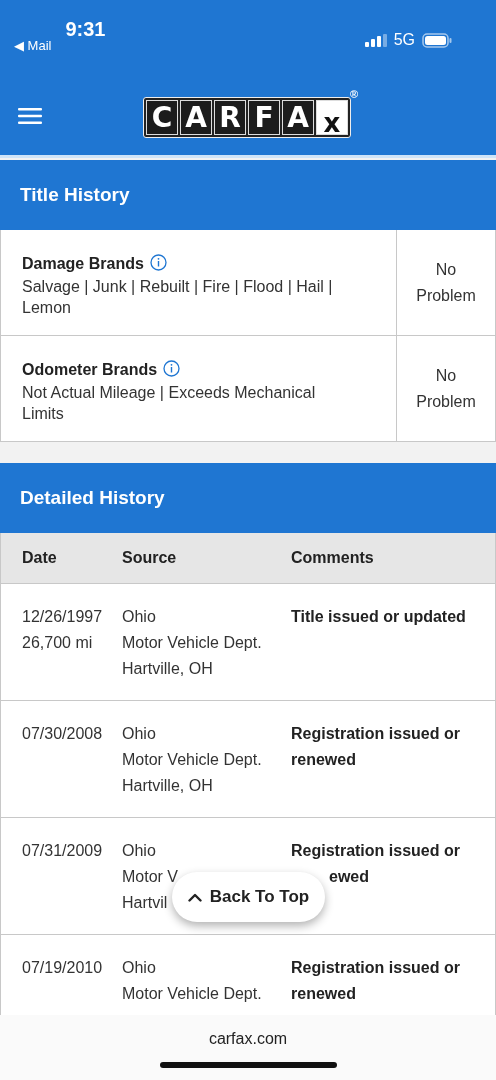  What do you see at coordinates (349, 877) in the screenshot?
I see `comment-text: ewed` at bounding box center [349, 877].